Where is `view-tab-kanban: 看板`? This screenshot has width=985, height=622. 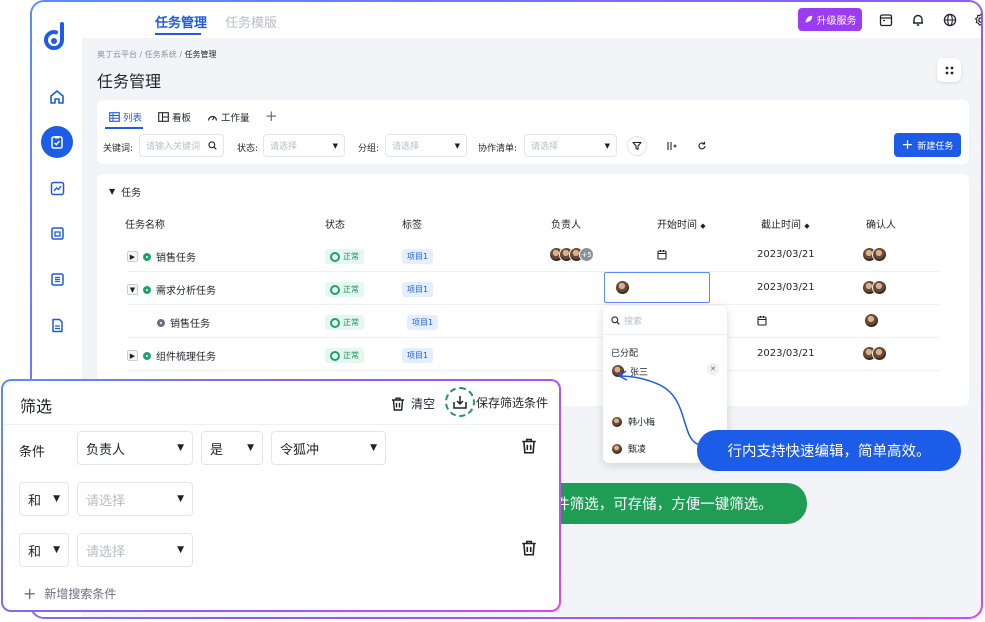
view-tab-kanban: 看板 is located at coordinates (174, 117).